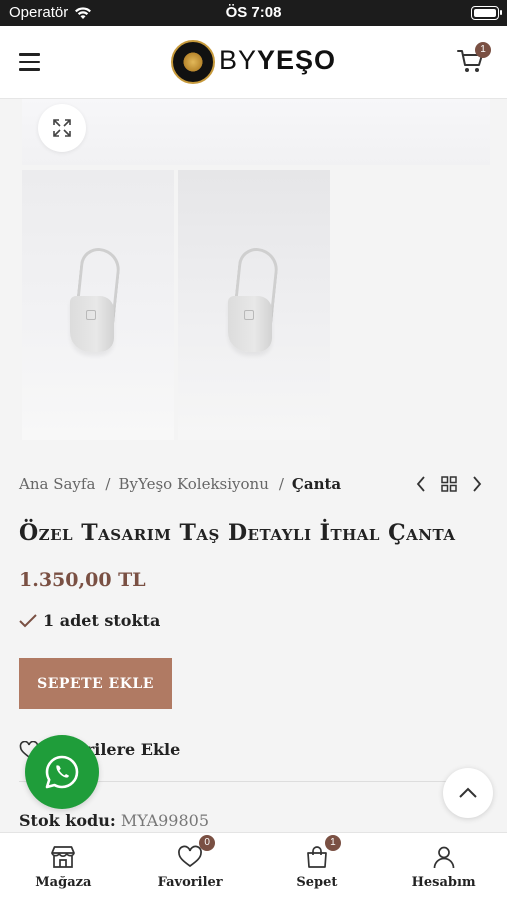  I want to click on store-icon, so click(63, 857).